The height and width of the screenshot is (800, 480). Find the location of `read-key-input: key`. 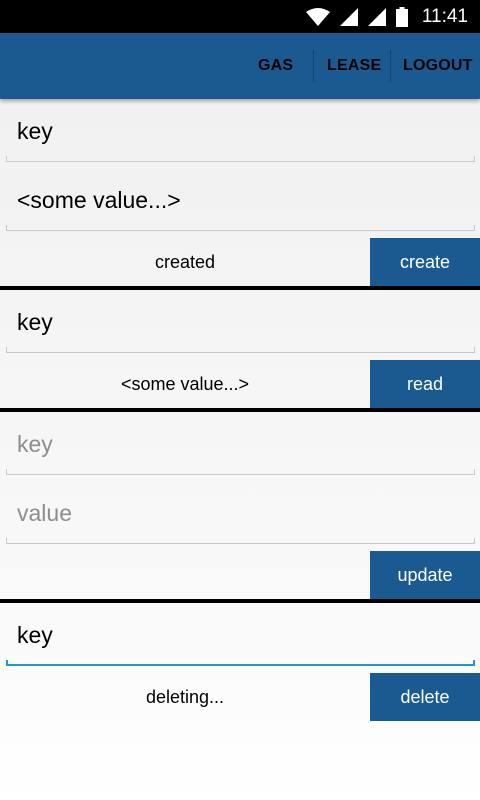

read-key-input: key is located at coordinates (240, 325).